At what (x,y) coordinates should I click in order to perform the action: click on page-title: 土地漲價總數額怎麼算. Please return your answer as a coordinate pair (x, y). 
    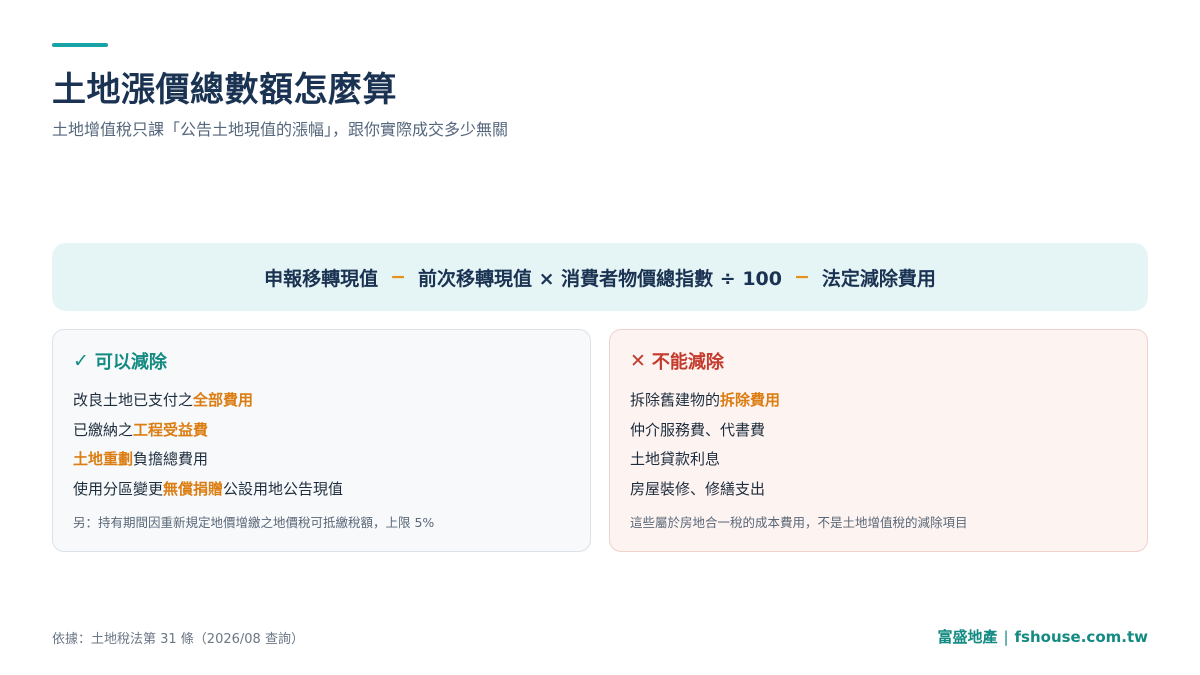
    Looking at the image, I should click on (224, 90).